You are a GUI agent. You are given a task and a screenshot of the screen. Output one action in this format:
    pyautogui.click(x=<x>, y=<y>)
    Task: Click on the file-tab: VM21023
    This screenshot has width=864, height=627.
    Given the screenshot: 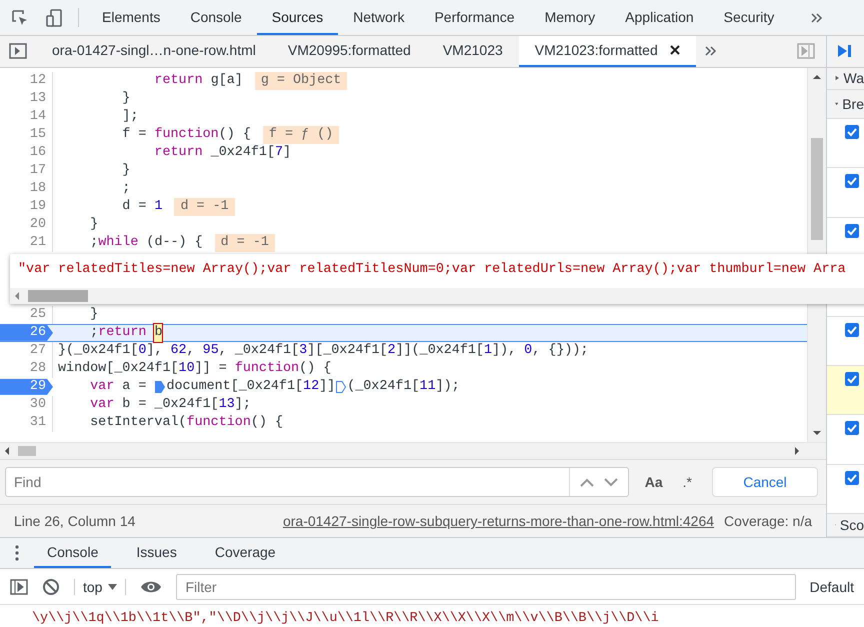 What is the action you would take?
    pyautogui.click(x=472, y=51)
    